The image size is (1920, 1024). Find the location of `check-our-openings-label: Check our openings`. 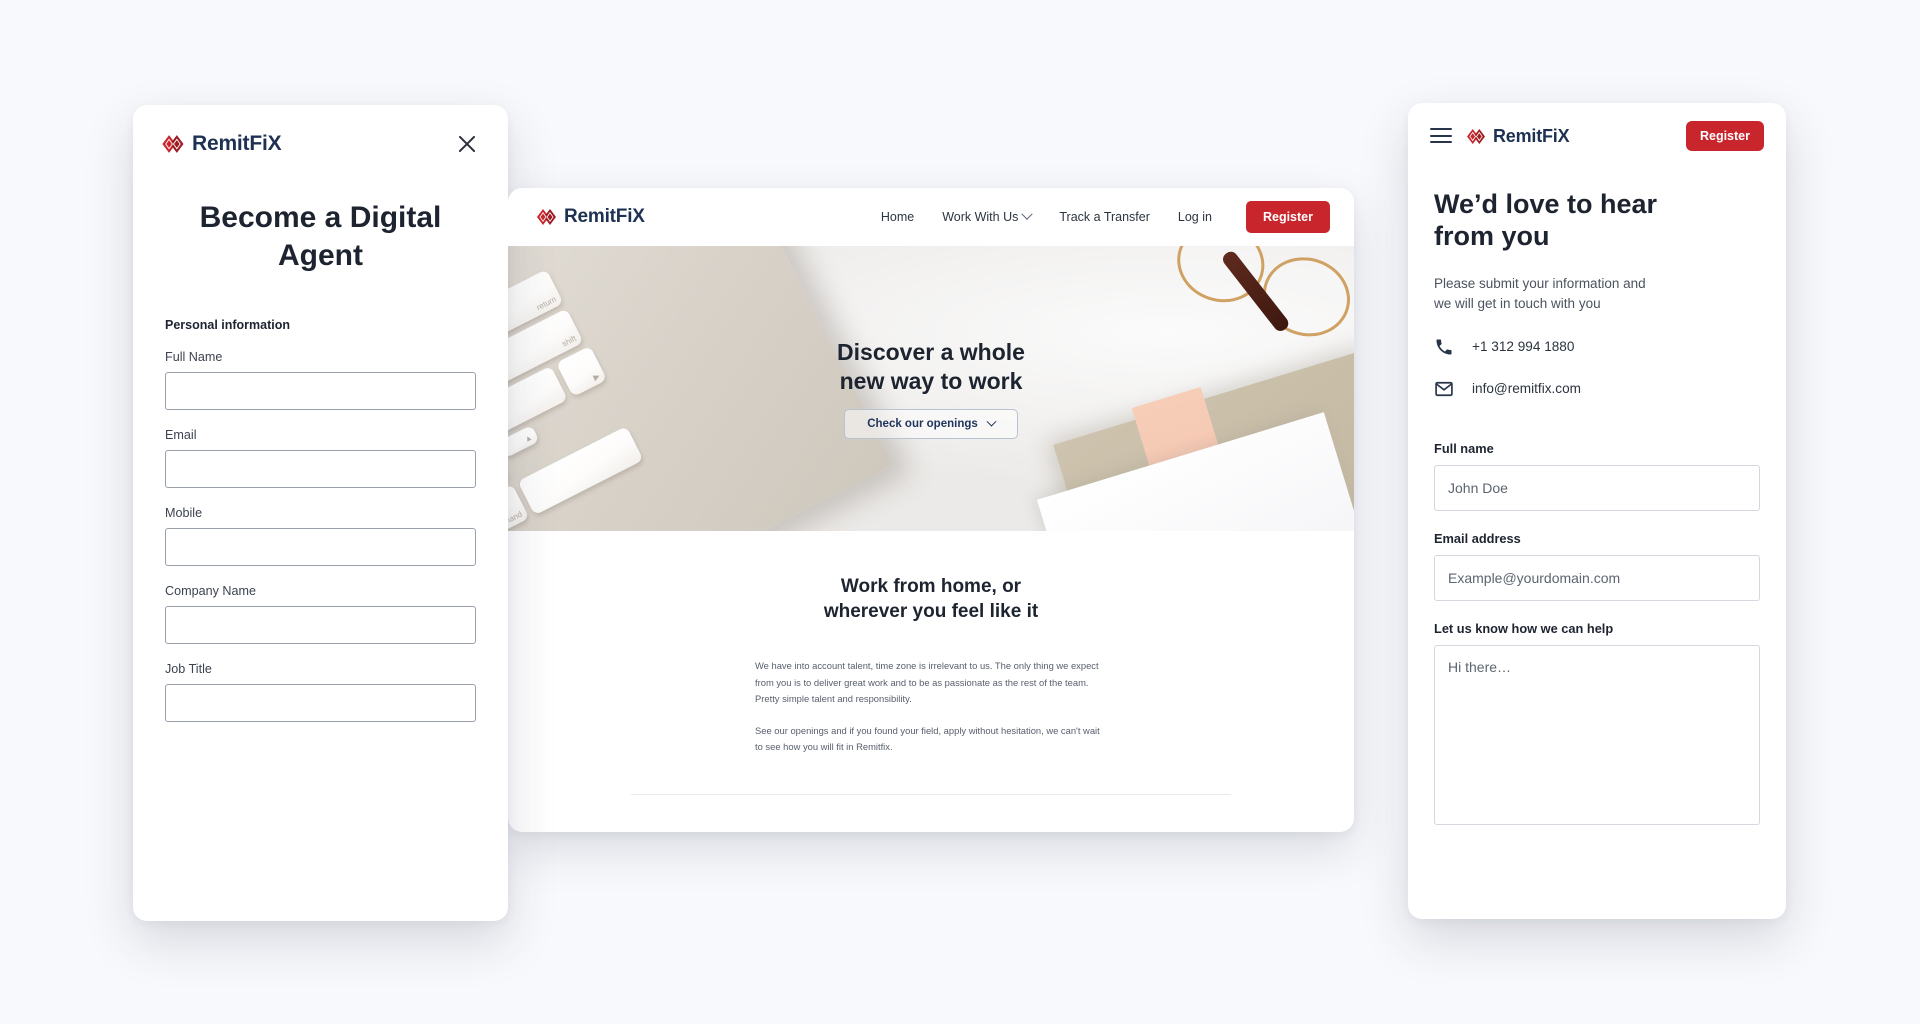

check-our-openings-label: Check our openings is located at coordinates (922, 424).